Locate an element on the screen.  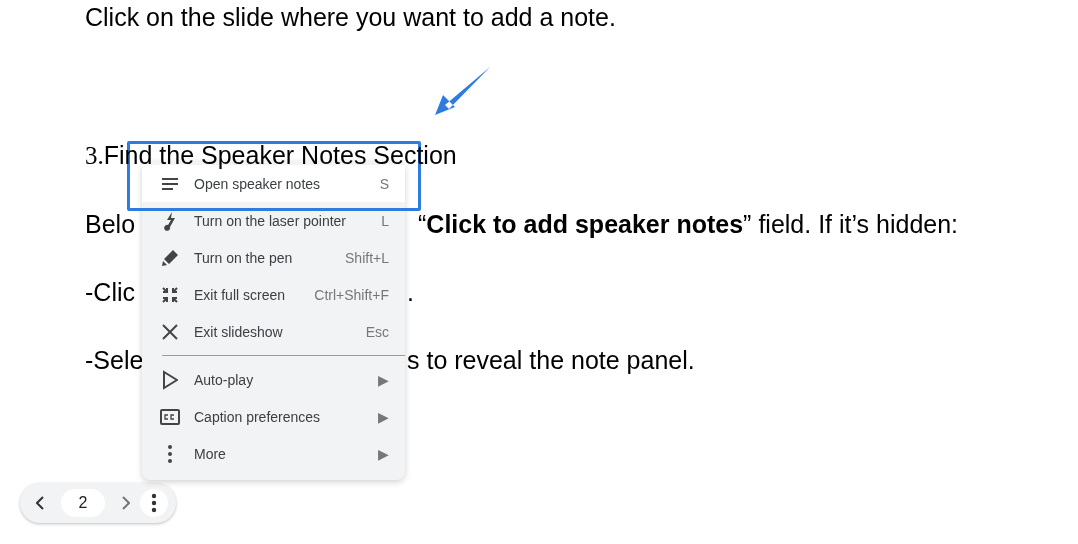
shortcut: L is located at coordinates (385, 220).